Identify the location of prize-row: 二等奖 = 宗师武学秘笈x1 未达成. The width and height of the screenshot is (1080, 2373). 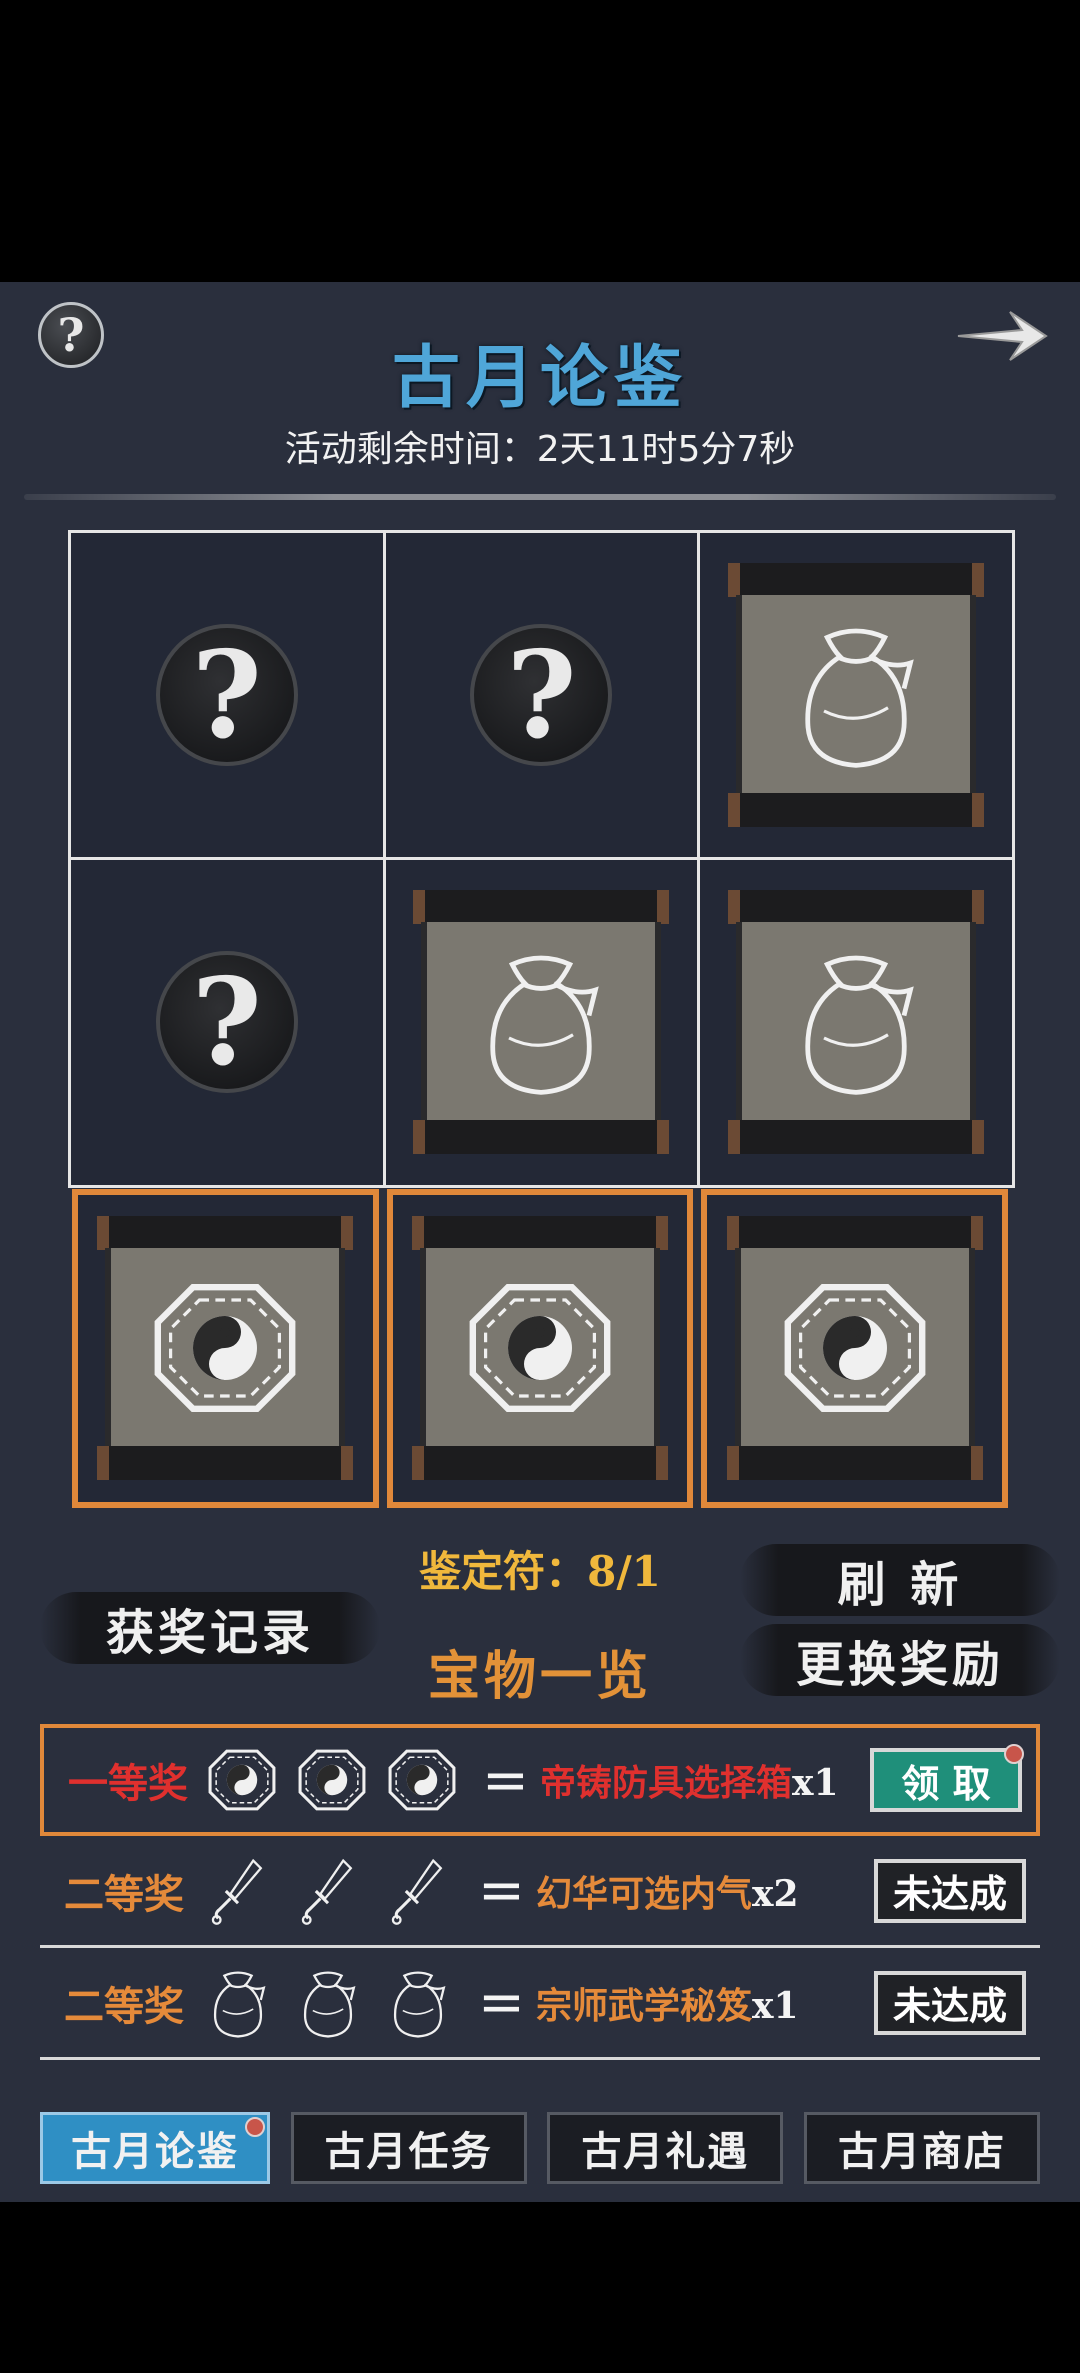
(540, 2004).